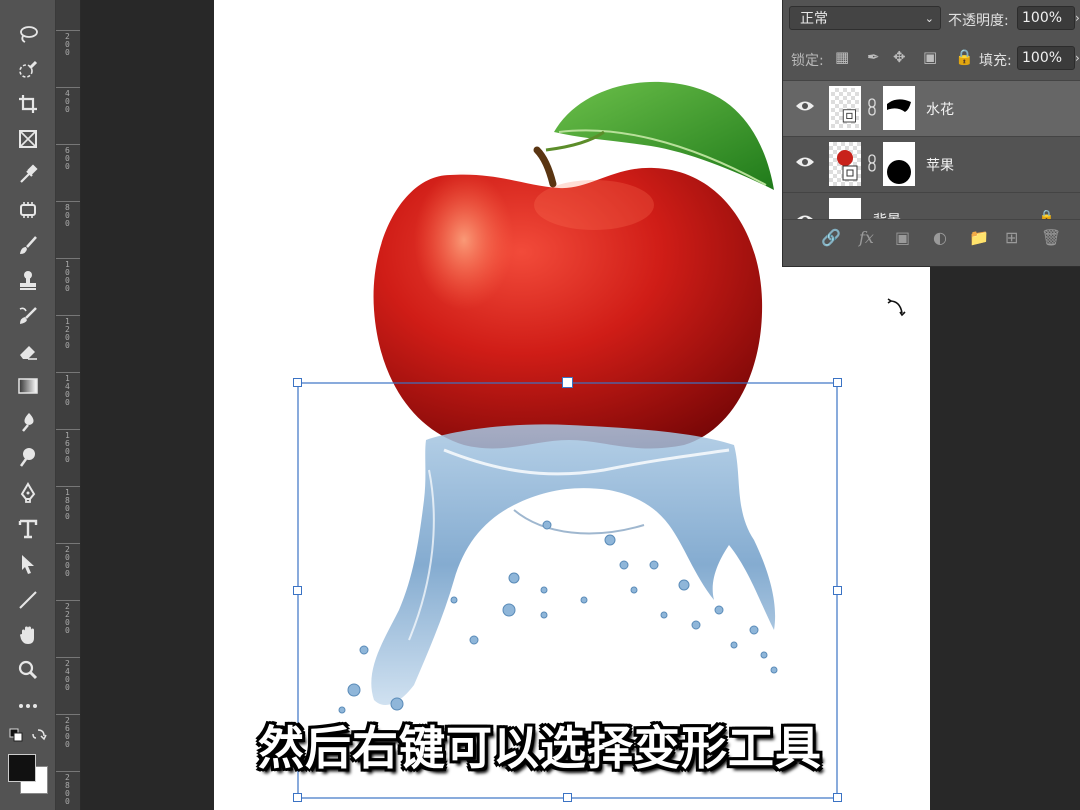 The width and height of the screenshot is (1080, 810). What do you see at coordinates (28, 529) in the screenshot?
I see `type-icon` at bounding box center [28, 529].